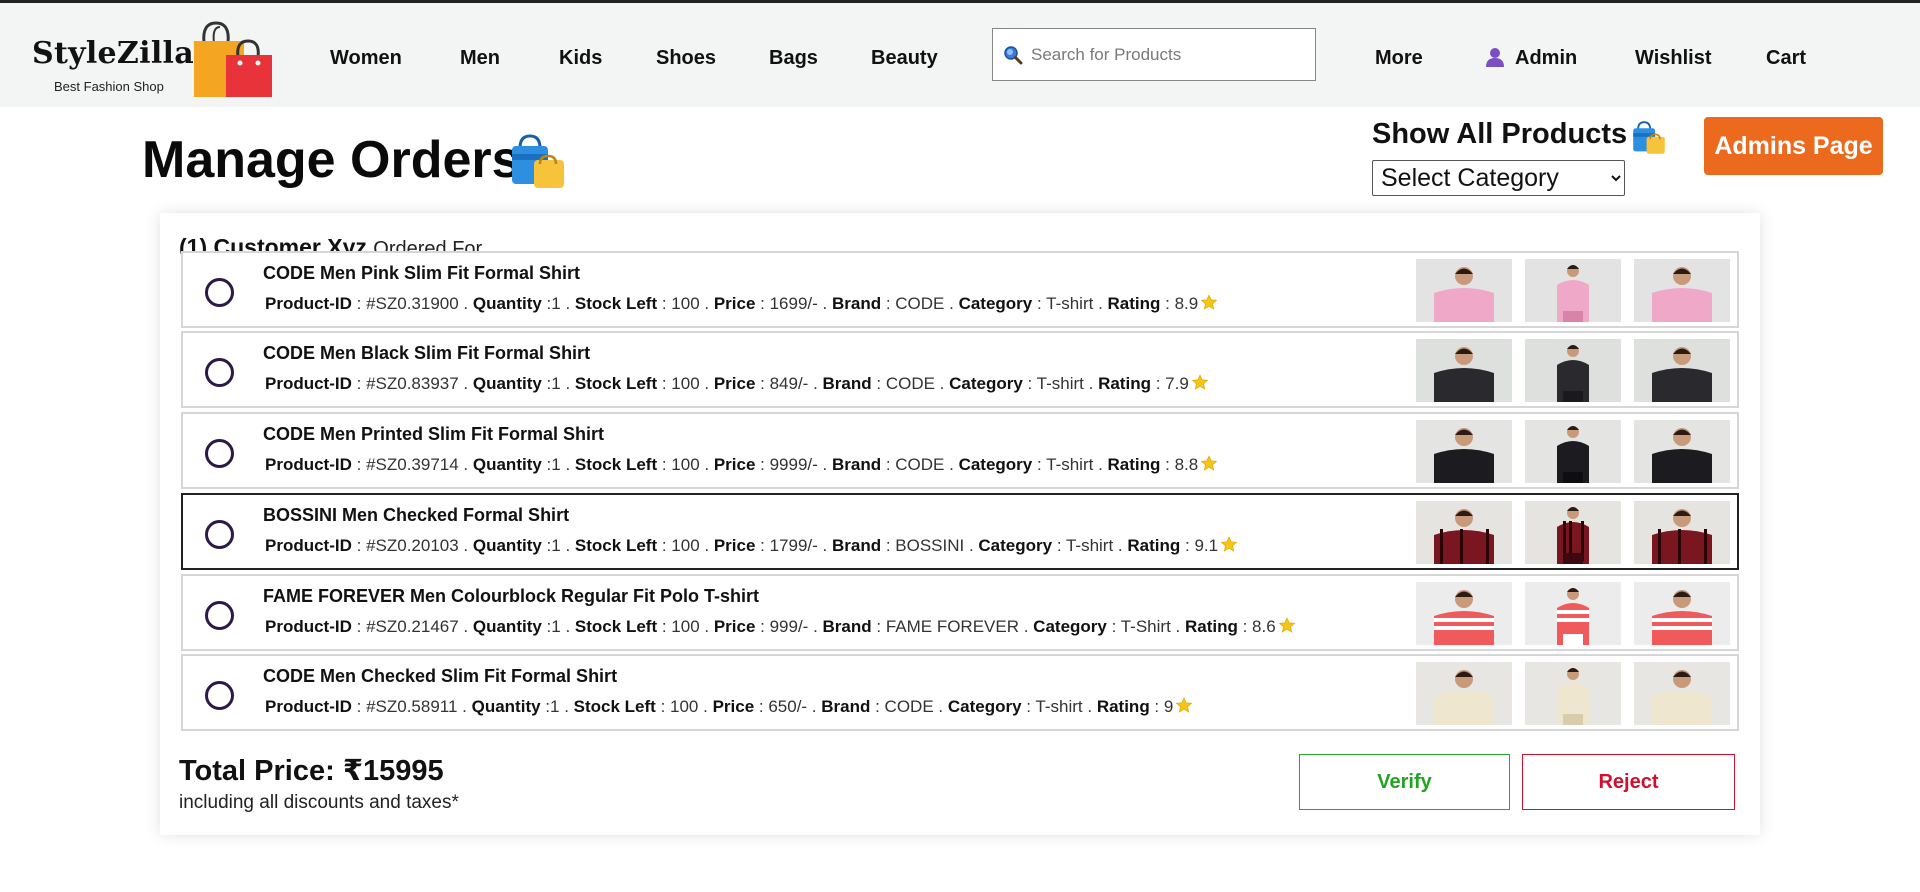 This screenshot has height=892, width=1920. Describe the element at coordinates (1498, 178) in the screenshot. I see `category-select: Select Category` at that location.